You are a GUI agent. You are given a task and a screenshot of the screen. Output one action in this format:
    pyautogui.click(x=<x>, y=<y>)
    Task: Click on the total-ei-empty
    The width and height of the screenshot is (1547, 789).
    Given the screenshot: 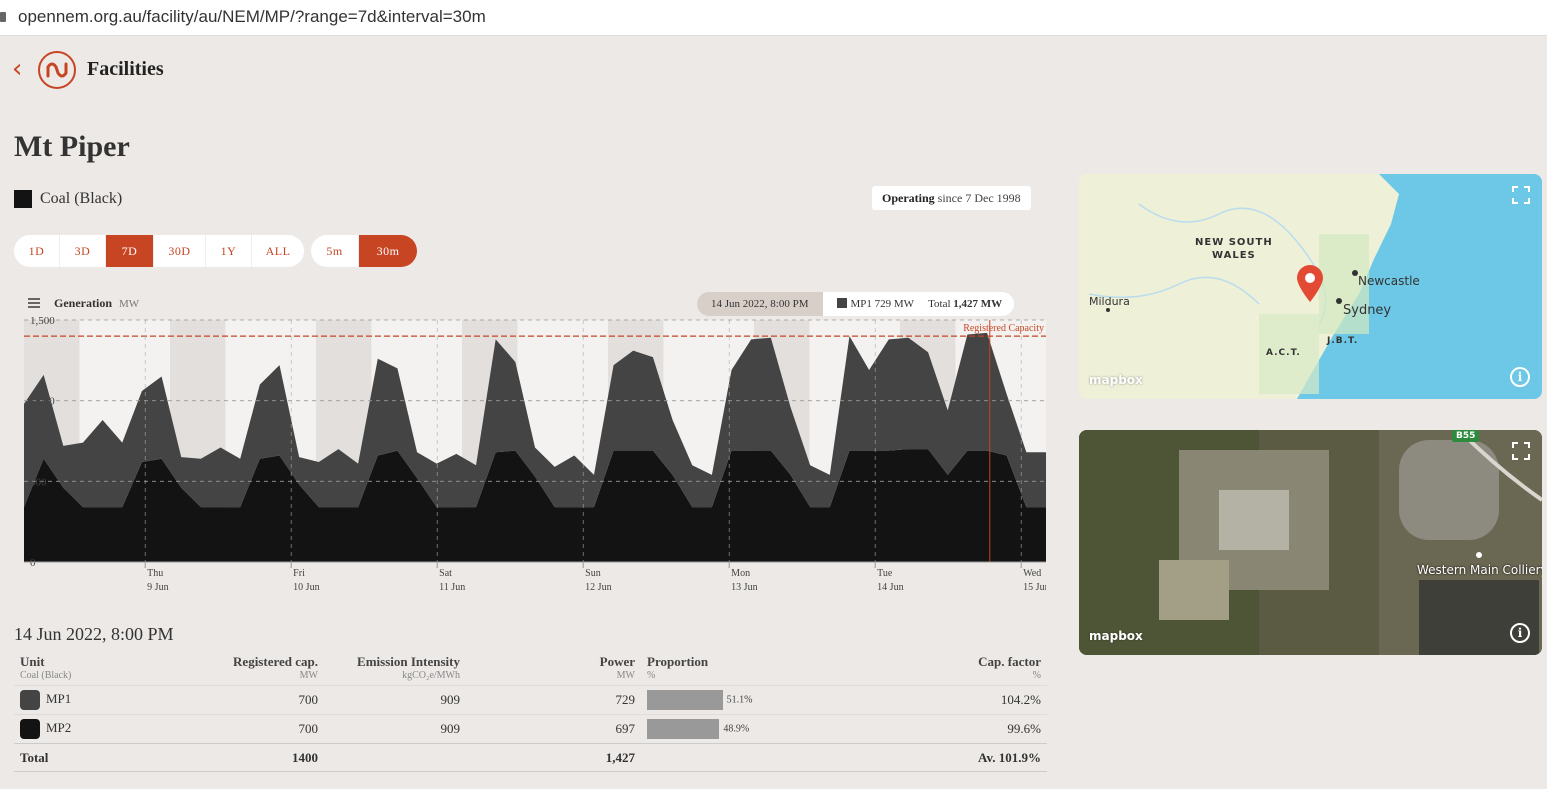 What is the action you would take?
    pyautogui.click(x=395, y=757)
    